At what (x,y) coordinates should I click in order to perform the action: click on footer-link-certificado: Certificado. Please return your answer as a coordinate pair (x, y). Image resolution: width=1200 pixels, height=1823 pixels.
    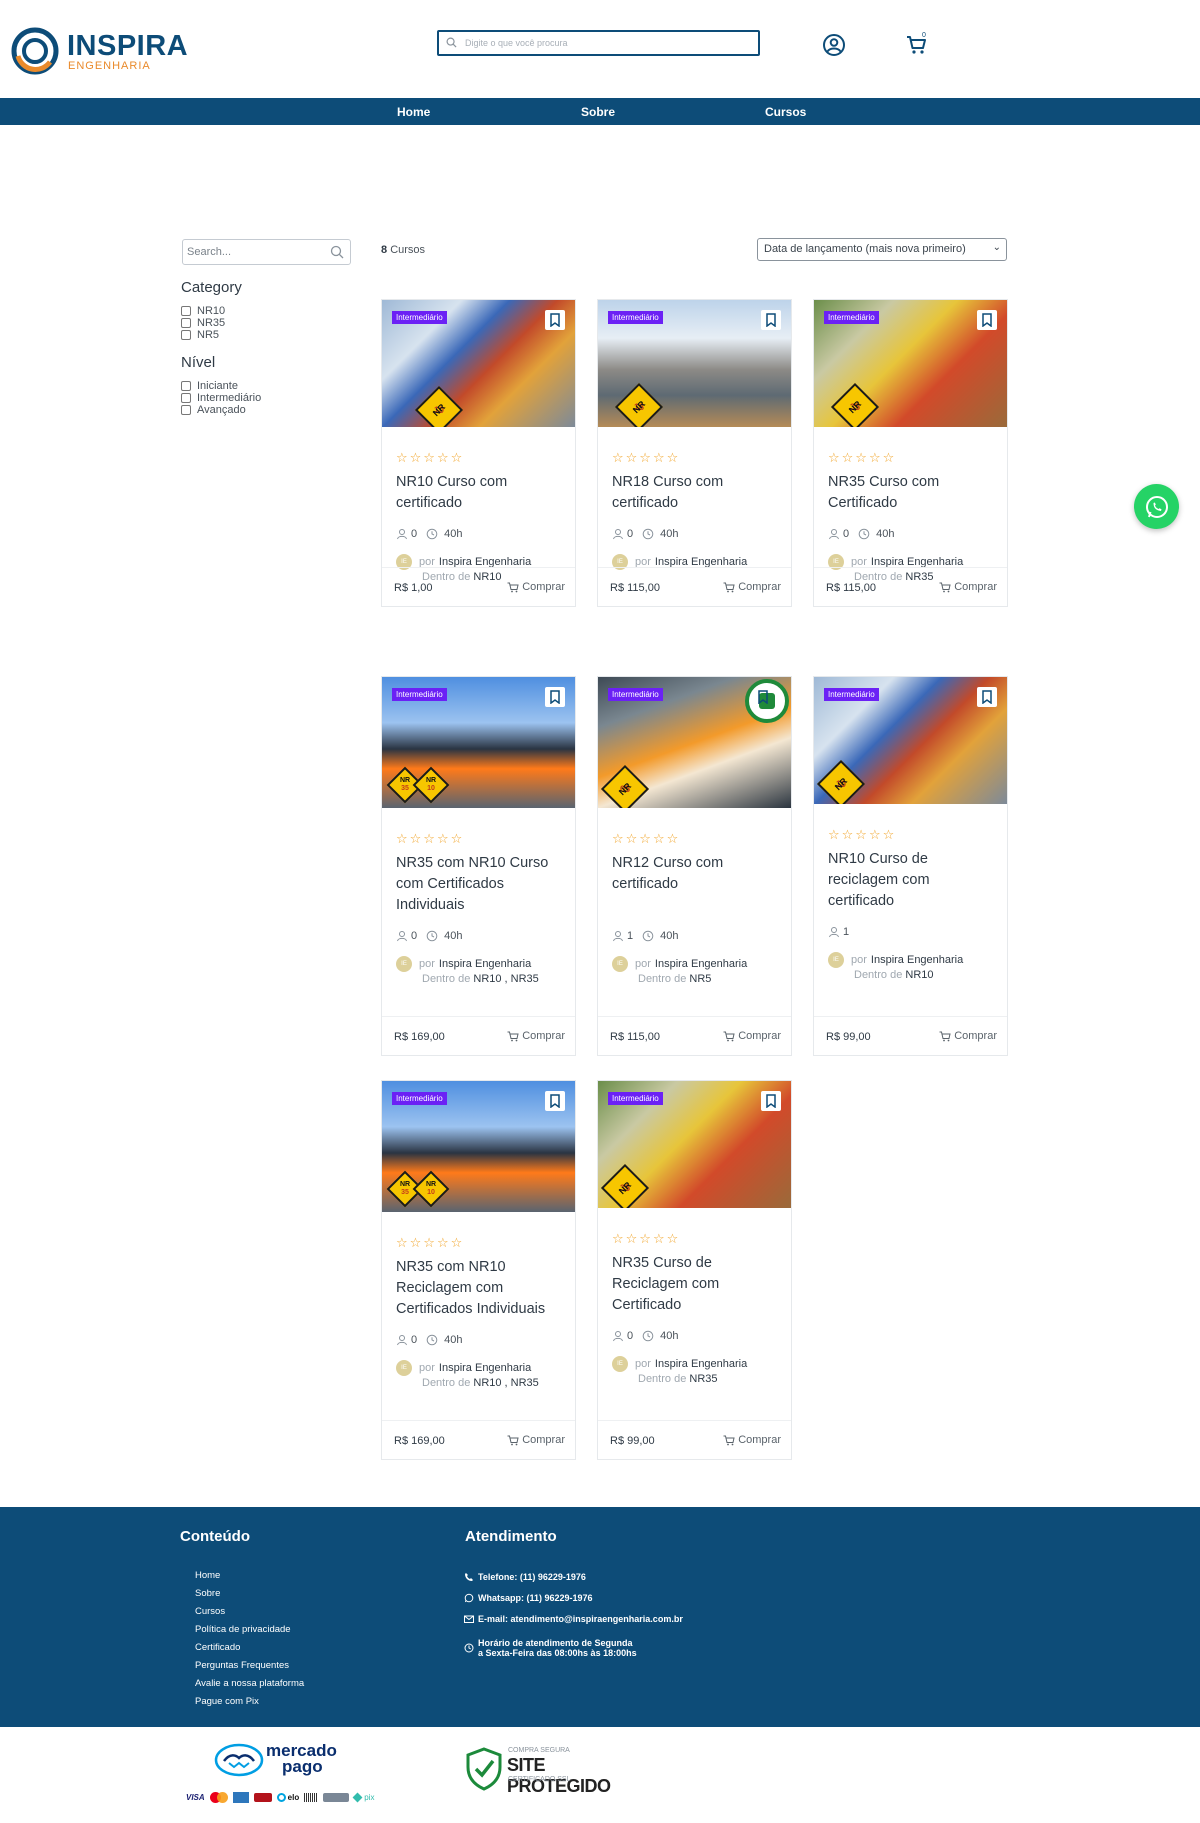
    Looking at the image, I should click on (217, 1647).